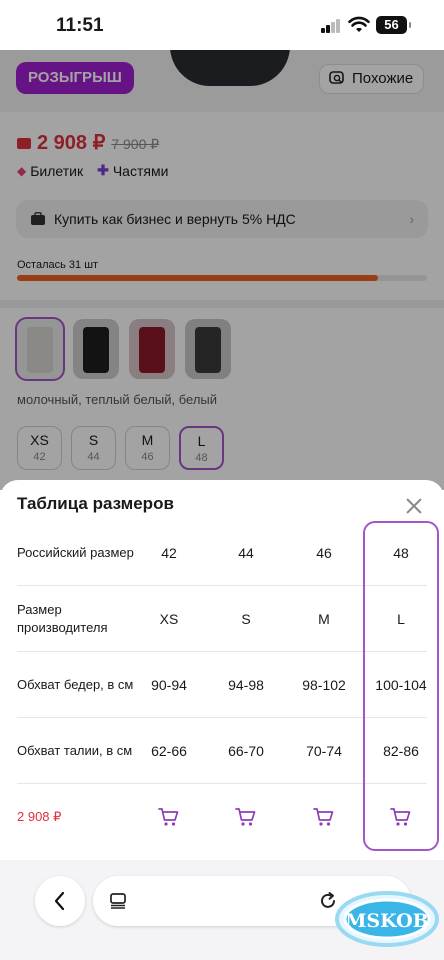  Describe the element at coordinates (324, 553) in the screenshot. I see `table-cell: 46` at that location.